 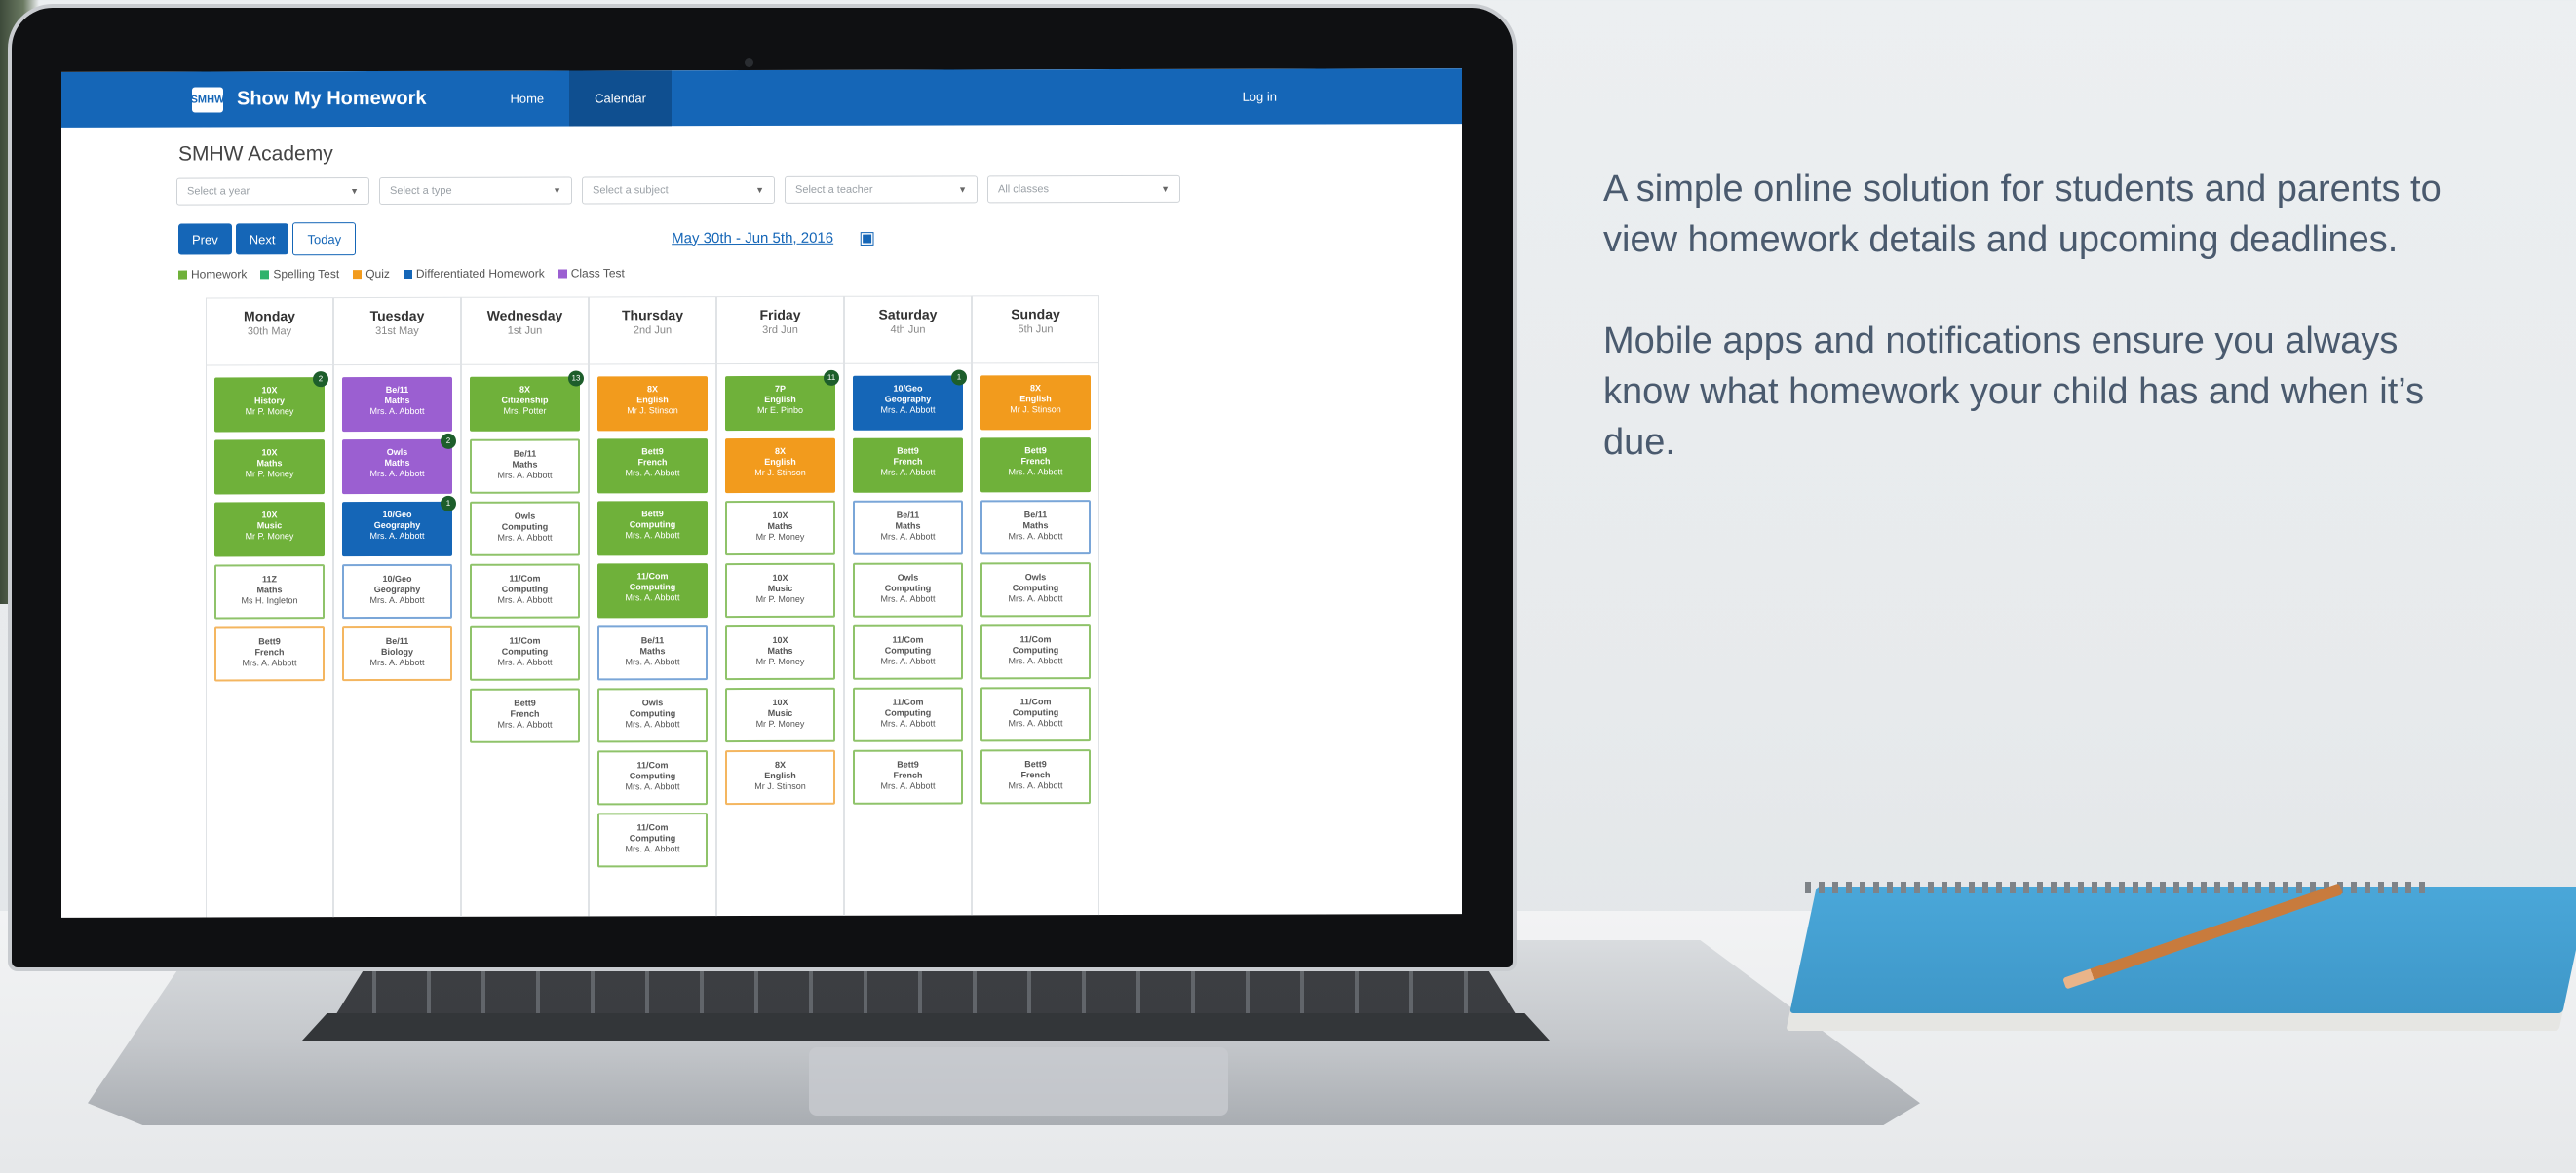 What do you see at coordinates (397, 653) in the screenshot?
I see `homework-card: Be/11 Biology Mrs. A. Abbott` at bounding box center [397, 653].